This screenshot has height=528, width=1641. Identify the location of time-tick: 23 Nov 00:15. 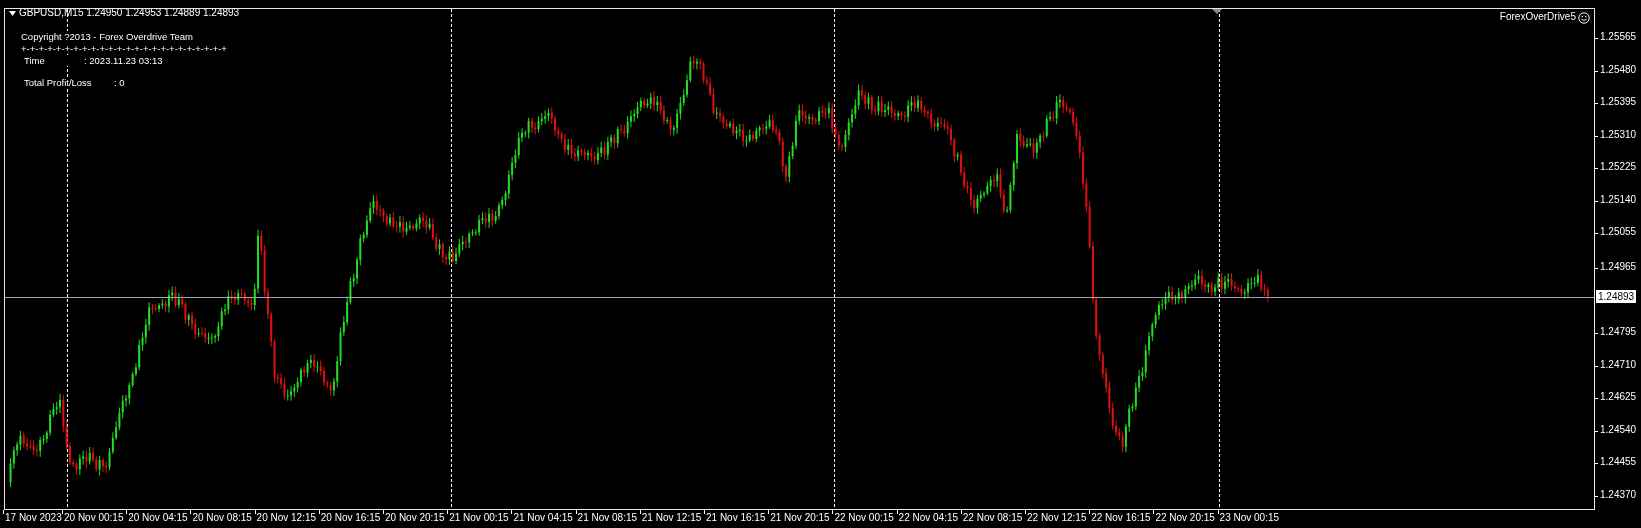
(1249, 517).